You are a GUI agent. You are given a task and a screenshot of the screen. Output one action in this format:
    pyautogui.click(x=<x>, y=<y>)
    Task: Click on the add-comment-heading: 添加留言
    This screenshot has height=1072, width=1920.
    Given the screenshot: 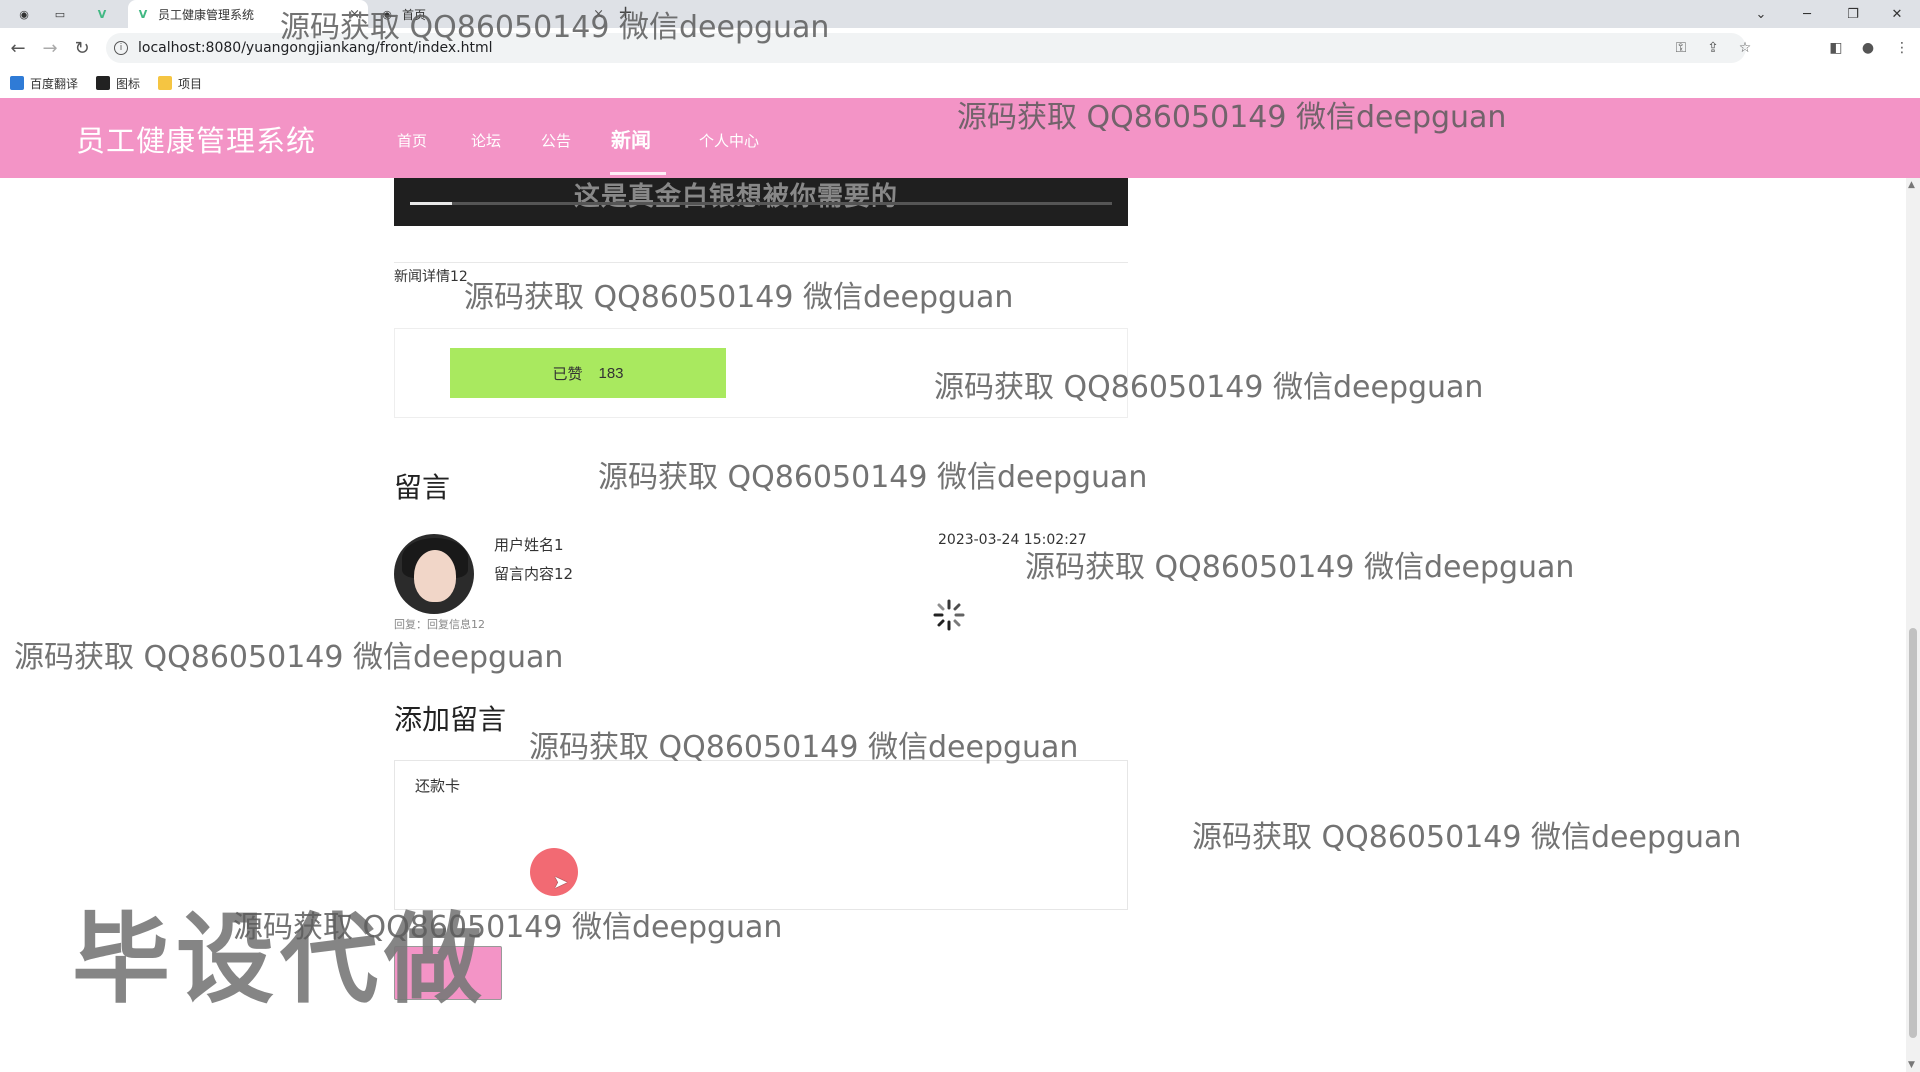 What is the action you would take?
    pyautogui.click(x=450, y=719)
    